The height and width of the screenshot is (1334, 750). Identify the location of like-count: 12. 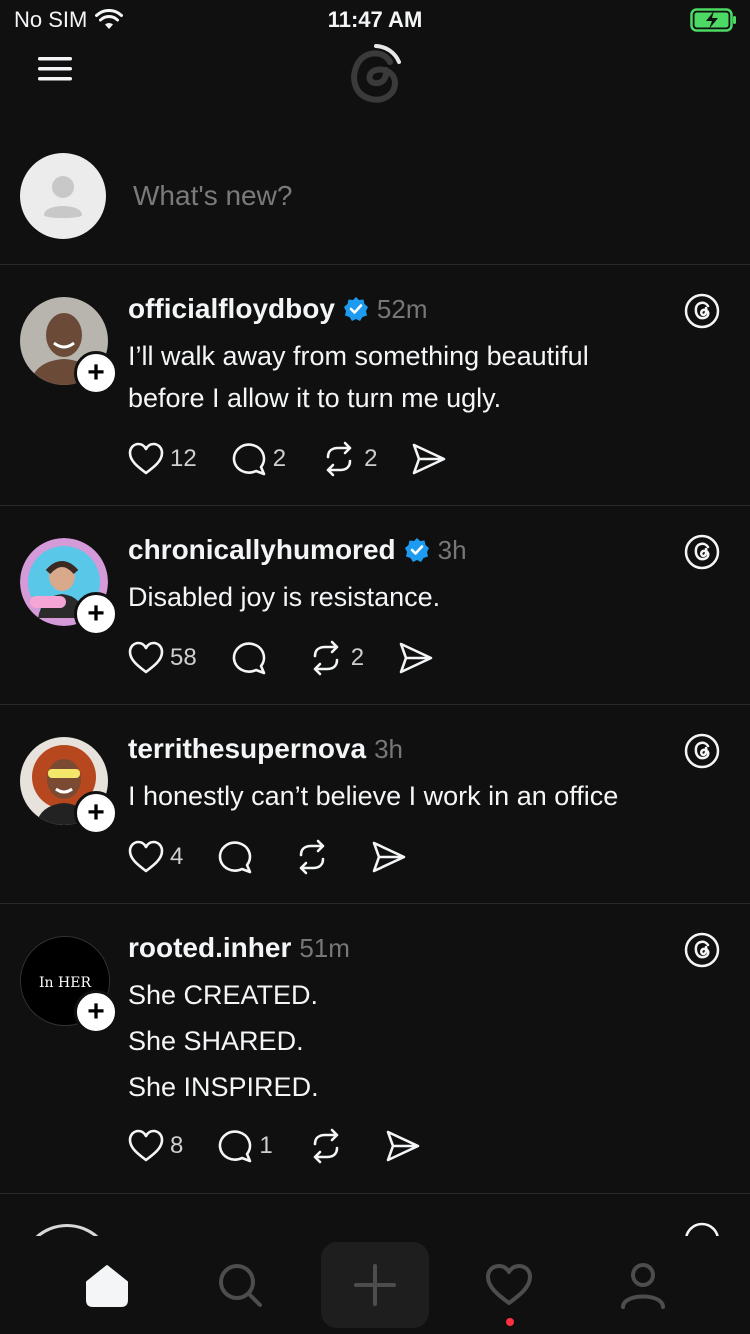
(183, 458).